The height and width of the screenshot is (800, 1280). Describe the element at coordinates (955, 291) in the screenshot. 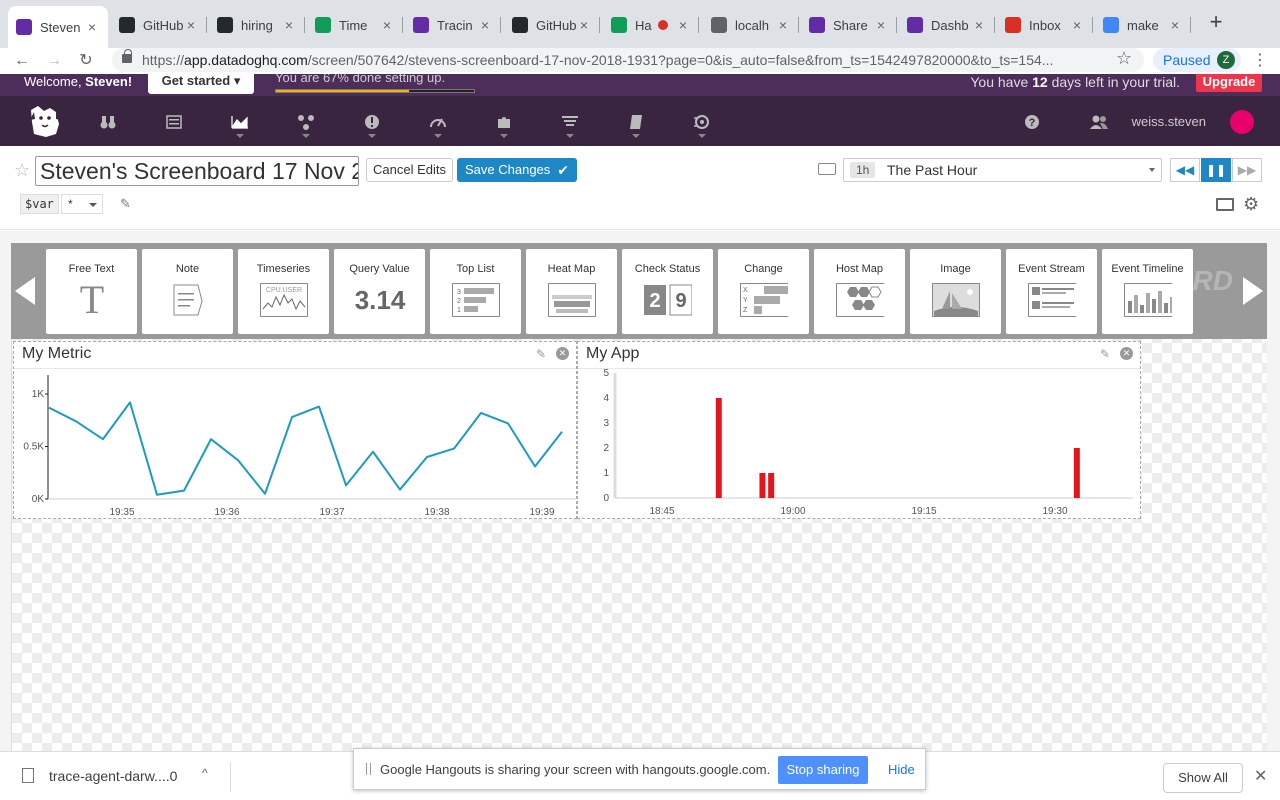

I see `widget-tile-image: Image` at that location.